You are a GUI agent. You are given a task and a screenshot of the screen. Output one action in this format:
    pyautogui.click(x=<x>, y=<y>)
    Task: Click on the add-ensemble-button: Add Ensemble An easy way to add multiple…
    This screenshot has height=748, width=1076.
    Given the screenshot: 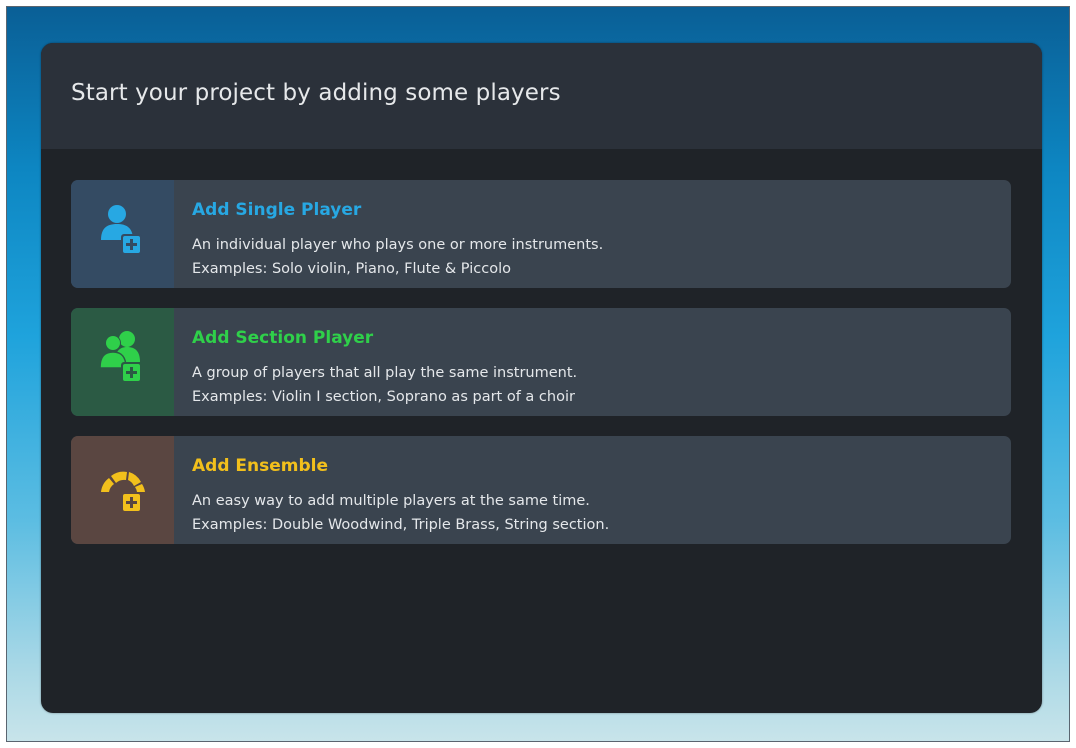 What is the action you would take?
    pyautogui.click(x=541, y=490)
    